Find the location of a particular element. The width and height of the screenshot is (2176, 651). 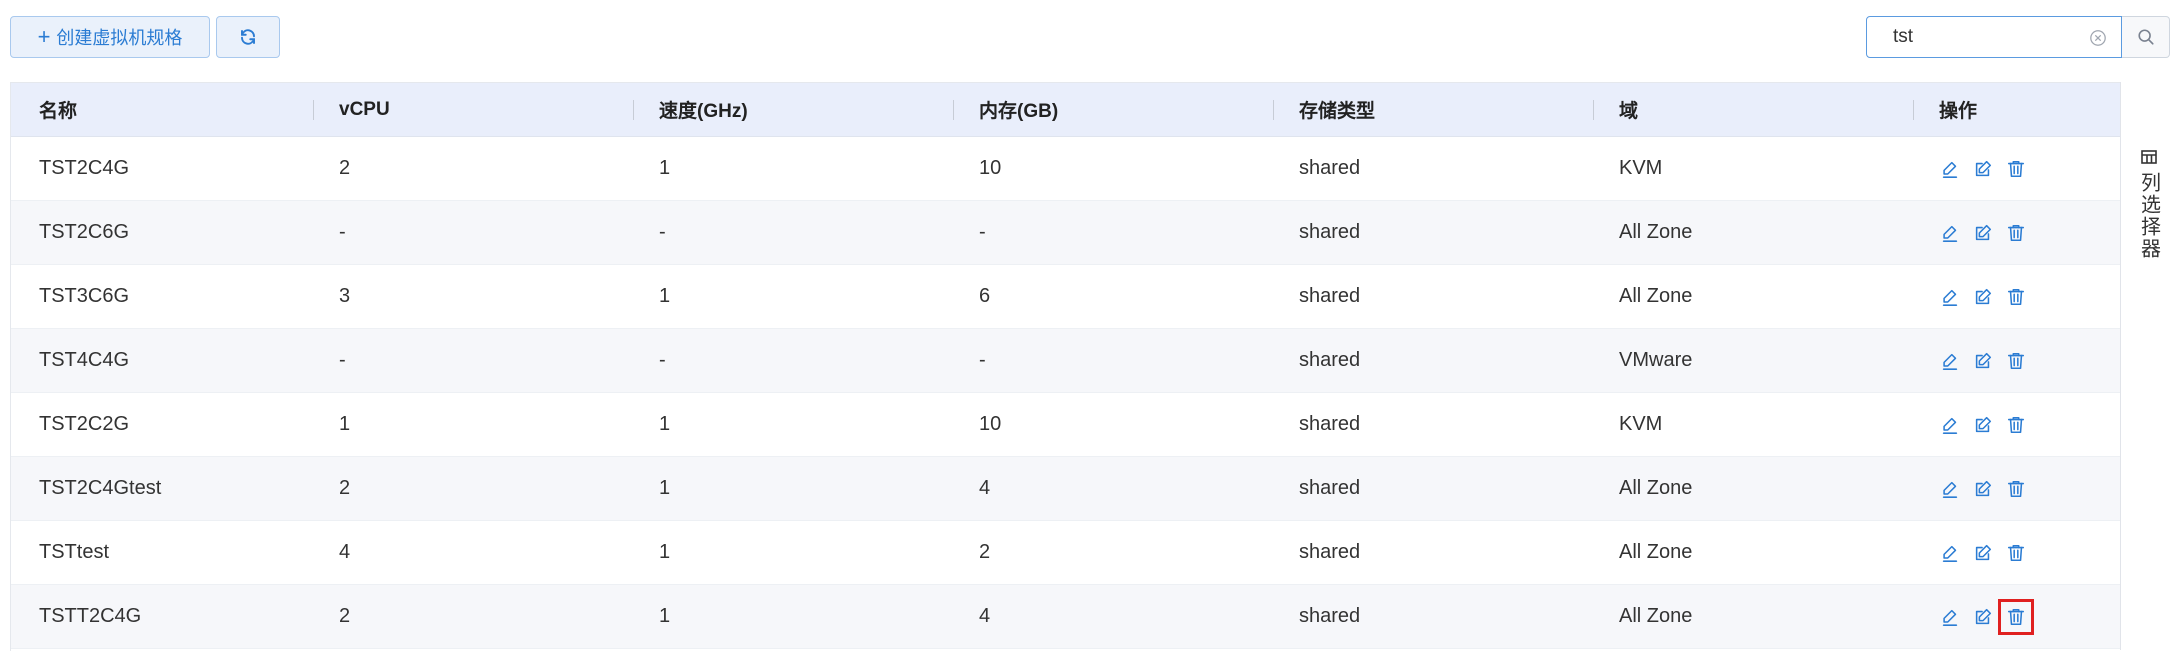

plus-icon: + is located at coordinates (44, 36).